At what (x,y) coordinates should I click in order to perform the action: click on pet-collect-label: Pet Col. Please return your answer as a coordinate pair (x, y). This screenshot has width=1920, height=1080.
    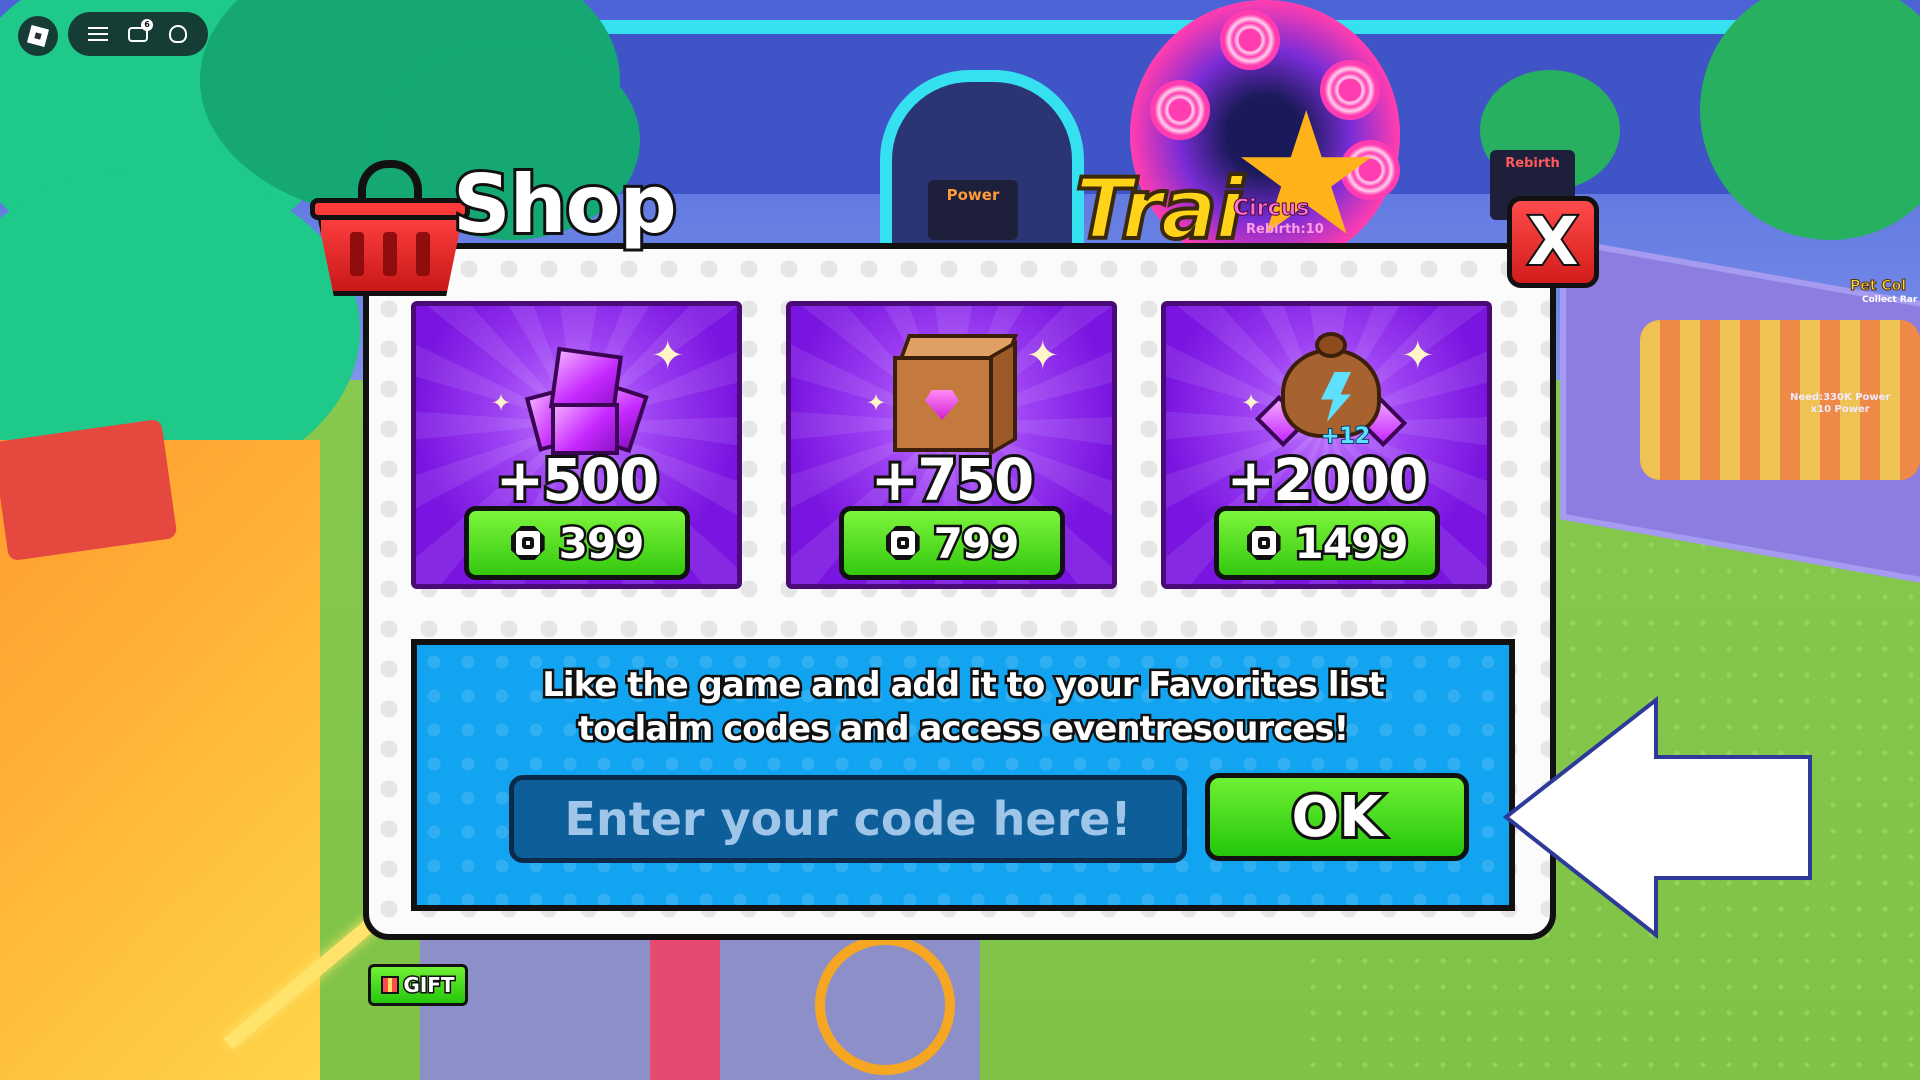
    Looking at the image, I should click on (1878, 286).